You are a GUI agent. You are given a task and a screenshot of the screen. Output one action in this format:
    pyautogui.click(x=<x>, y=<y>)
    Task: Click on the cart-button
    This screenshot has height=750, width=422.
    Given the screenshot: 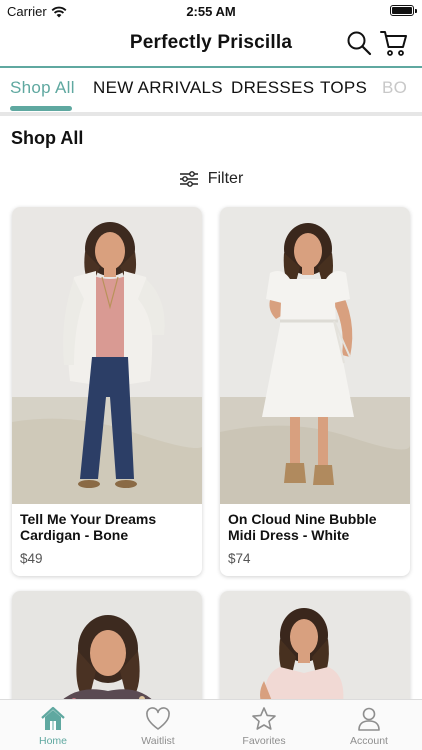 What is the action you would take?
    pyautogui.click(x=394, y=43)
    